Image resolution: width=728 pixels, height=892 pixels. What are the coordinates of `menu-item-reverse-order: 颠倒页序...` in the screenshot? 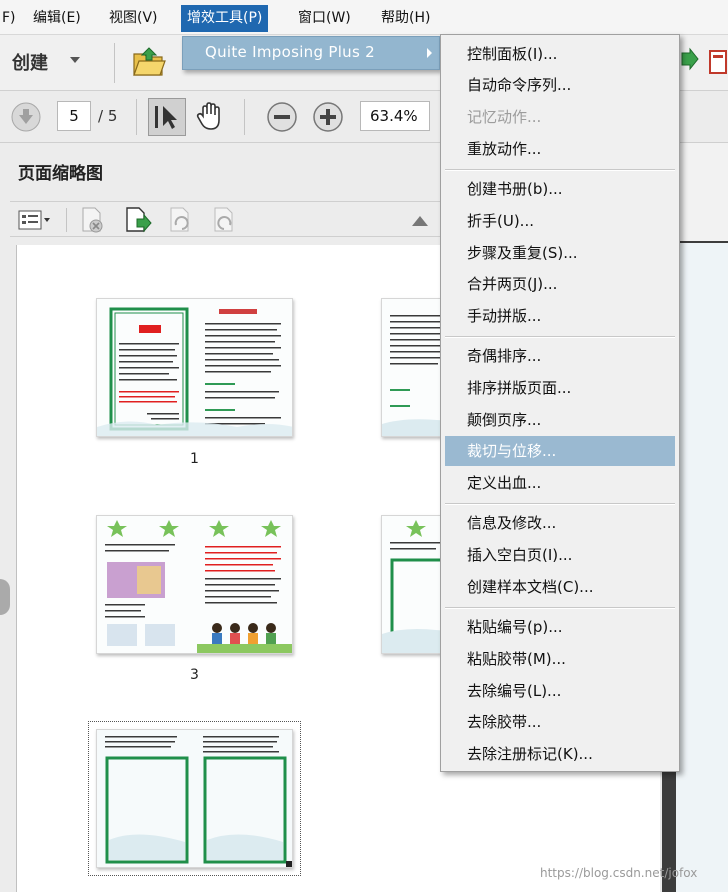 It's located at (560, 420).